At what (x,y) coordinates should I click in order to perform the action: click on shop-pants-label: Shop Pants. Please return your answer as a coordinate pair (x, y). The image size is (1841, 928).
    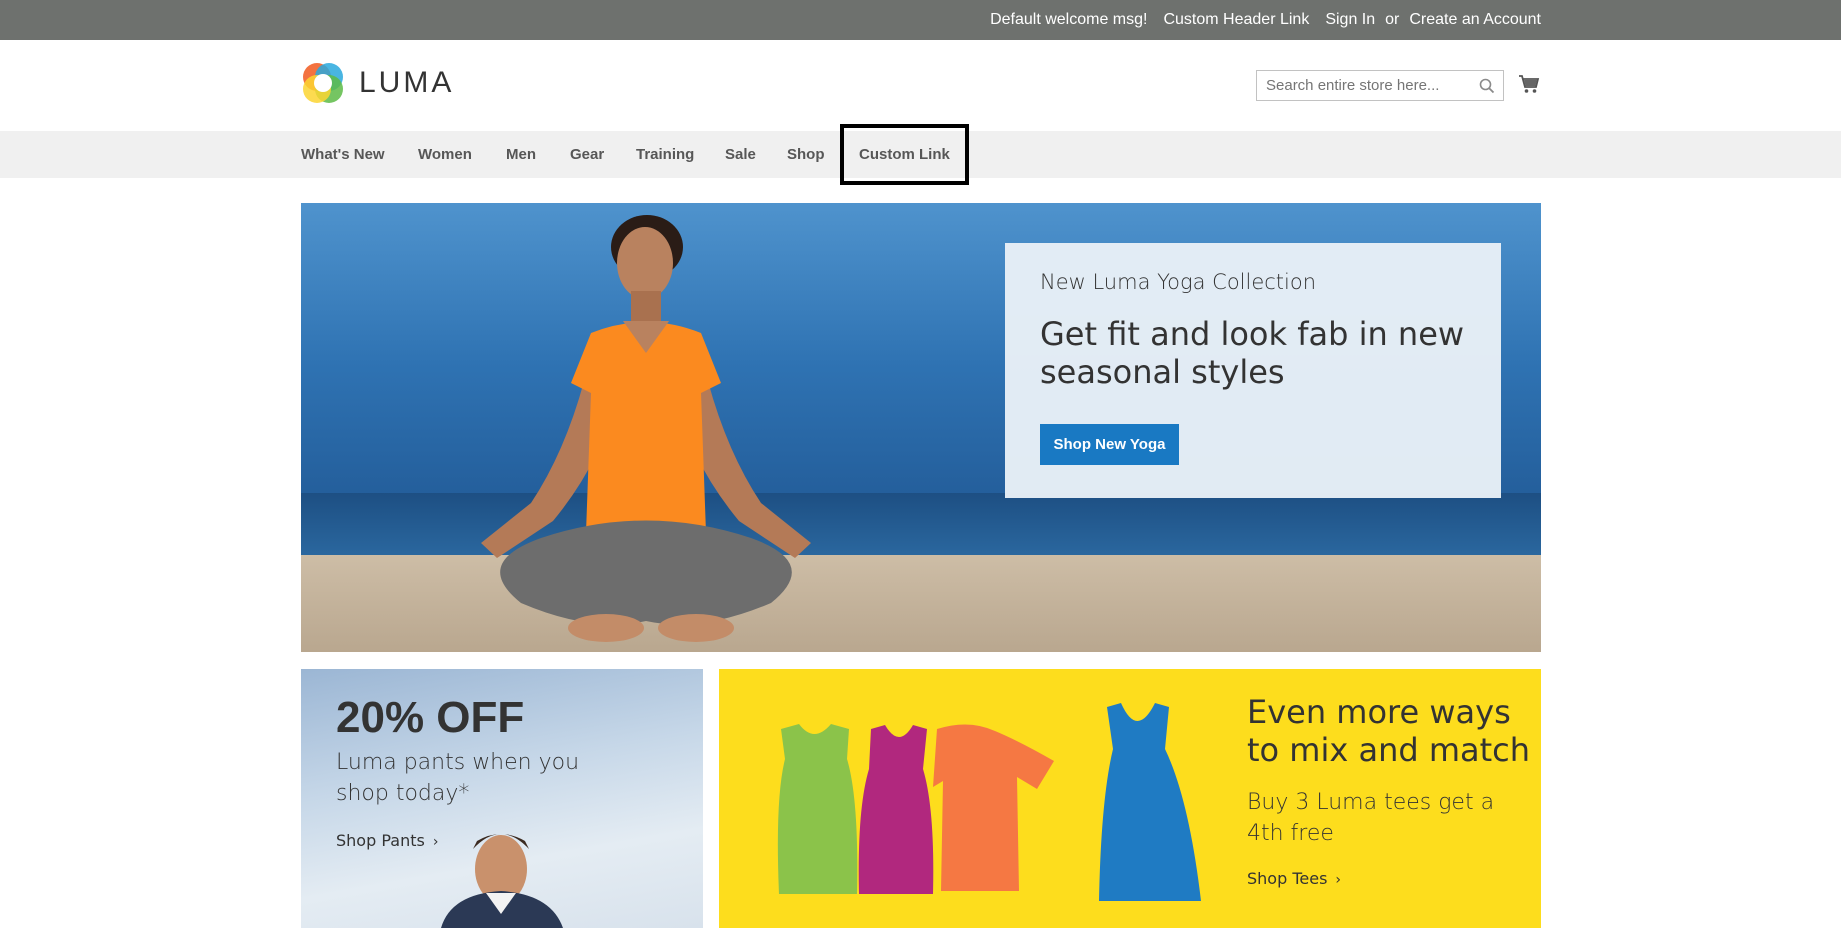
    Looking at the image, I should click on (380, 840).